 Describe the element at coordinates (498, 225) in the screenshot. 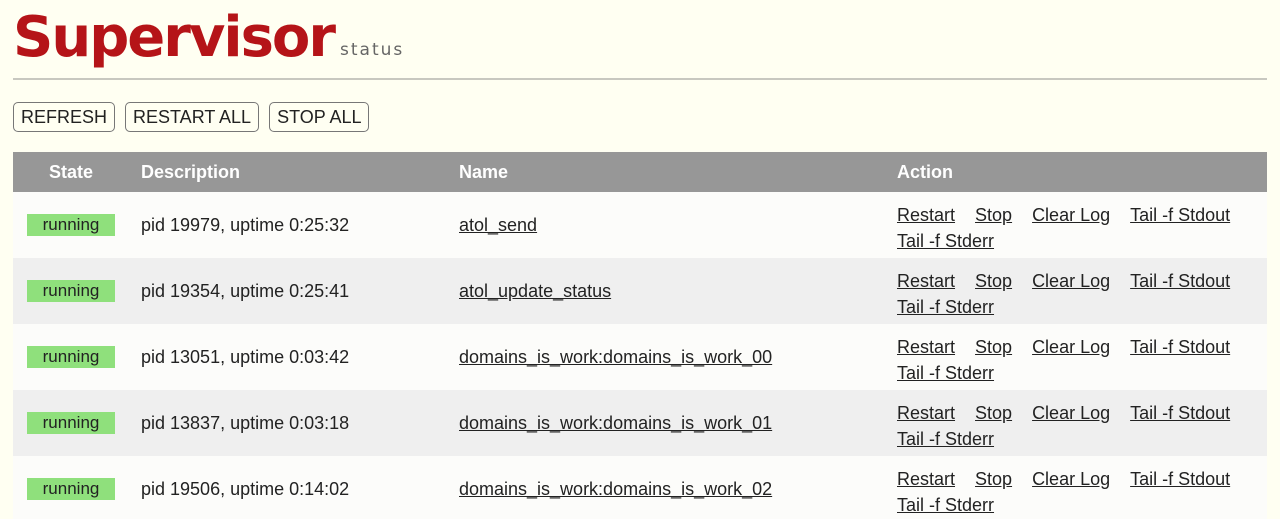

I see `process-name-link: atol_send` at that location.